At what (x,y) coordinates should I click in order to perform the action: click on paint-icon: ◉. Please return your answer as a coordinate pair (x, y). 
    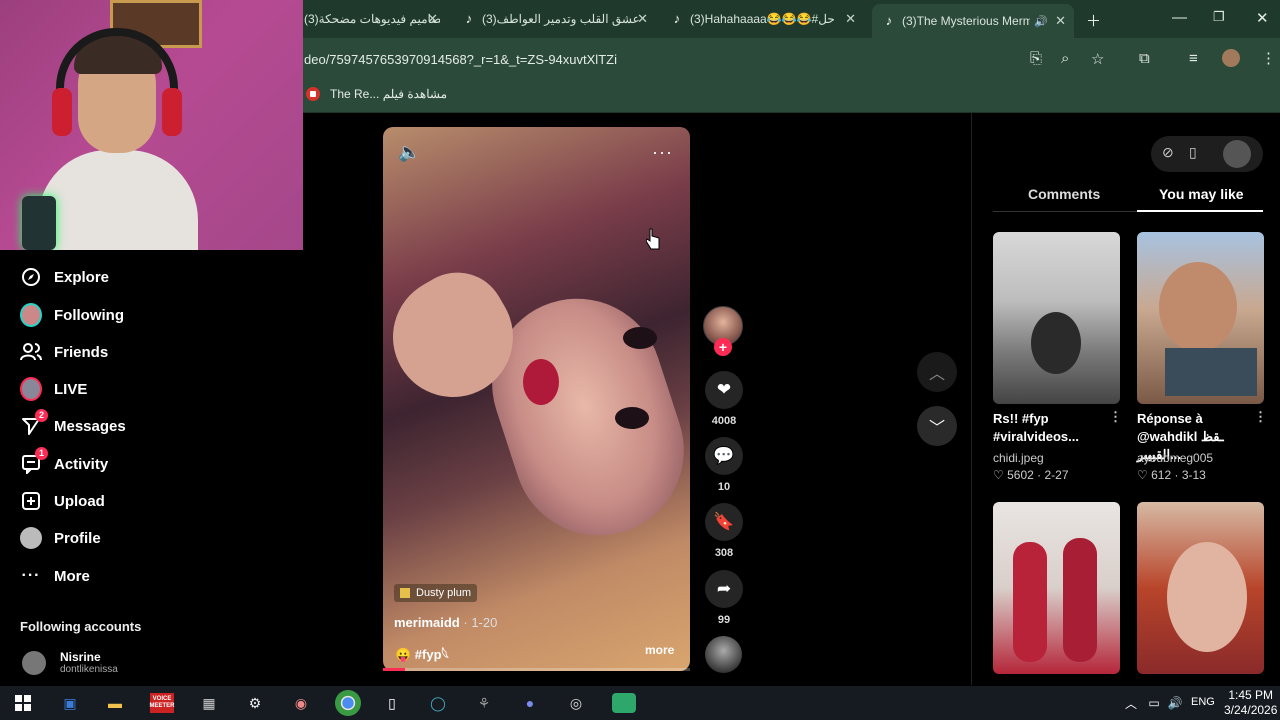
    Looking at the image, I should click on (301, 703).